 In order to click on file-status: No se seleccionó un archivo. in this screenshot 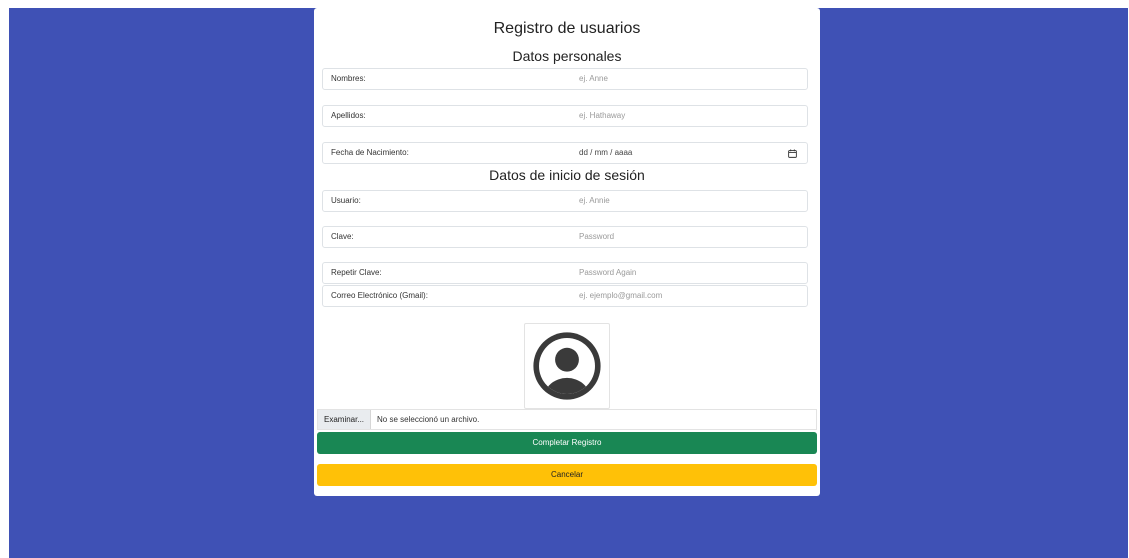, I will do `click(428, 419)`.